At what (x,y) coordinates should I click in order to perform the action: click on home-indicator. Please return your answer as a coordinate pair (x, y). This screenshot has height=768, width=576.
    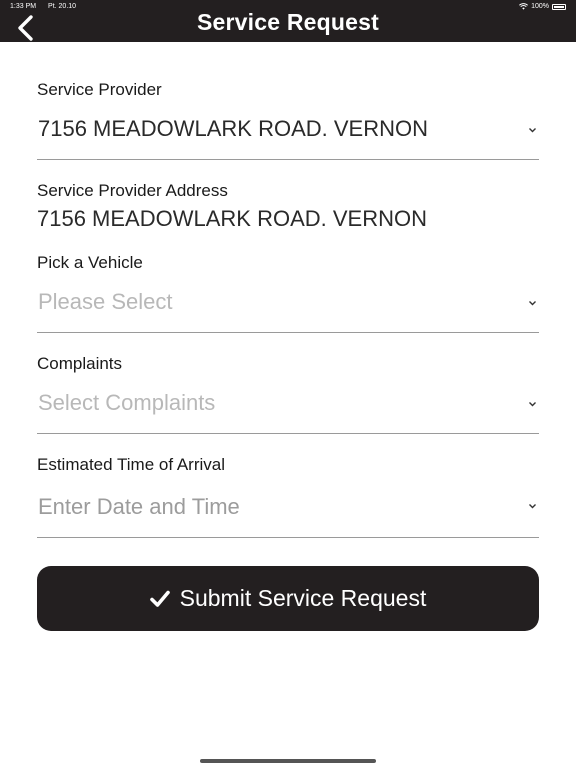
    Looking at the image, I should click on (288, 761).